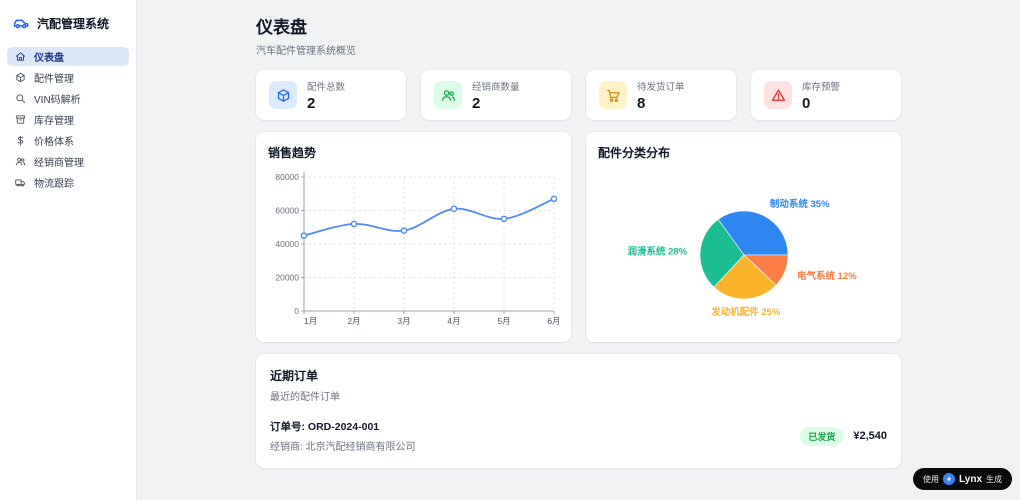 This screenshot has width=1020, height=500. I want to click on svg-text: 润滑系统 28%, so click(657, 251).